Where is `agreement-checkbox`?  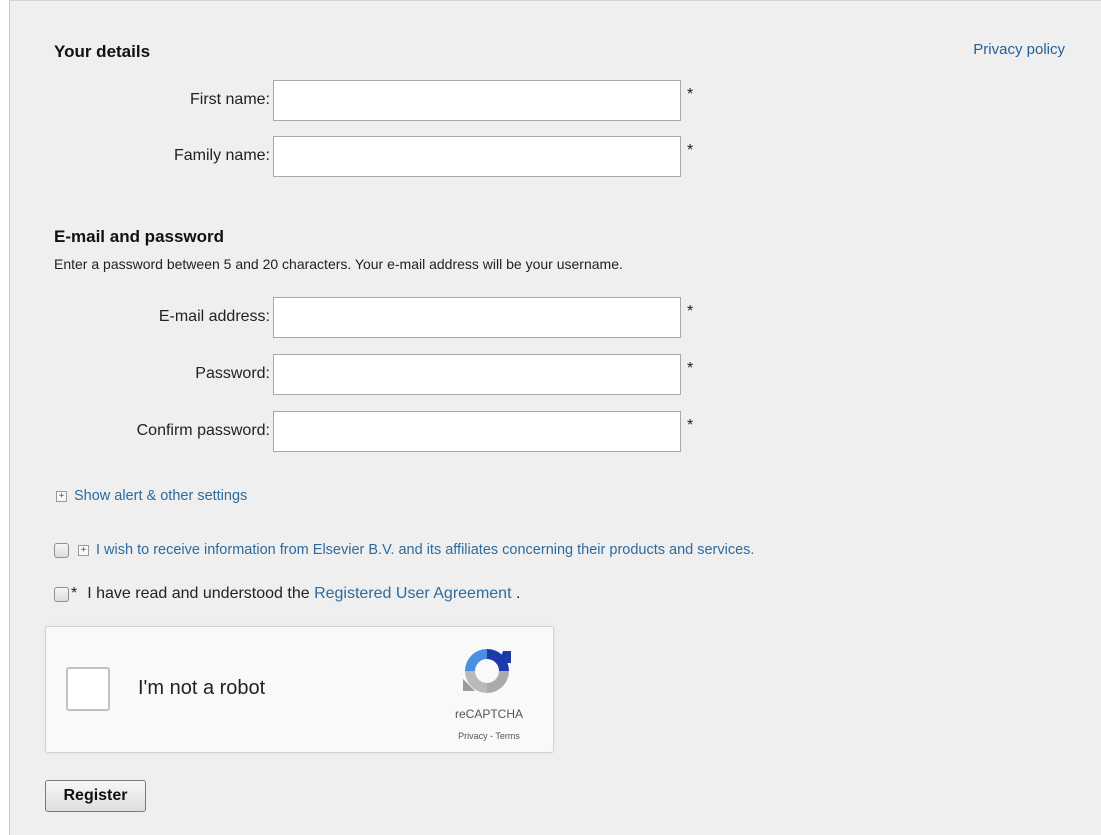 agreement-checkbox is located at coordinates (61, 594).